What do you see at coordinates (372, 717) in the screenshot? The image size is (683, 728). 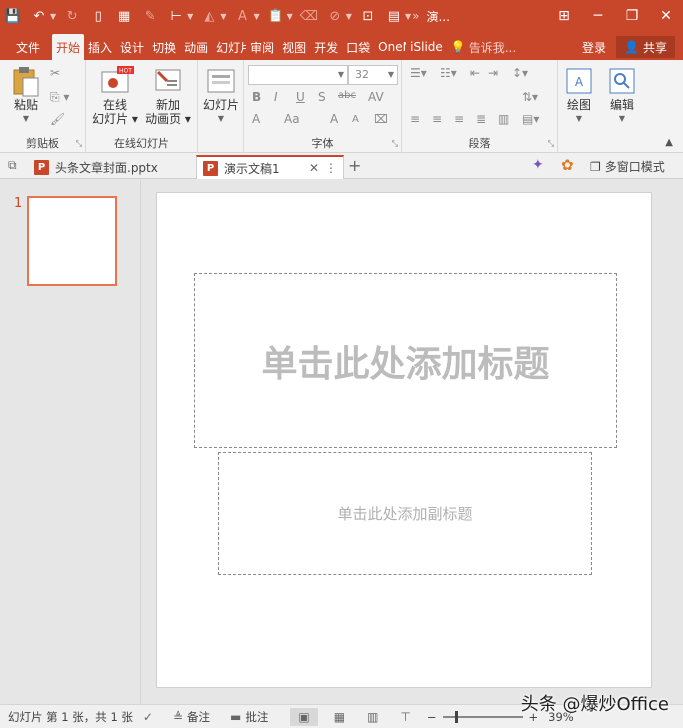 I see `reading-view-icon: ▥` at bounding box center [372, 717].